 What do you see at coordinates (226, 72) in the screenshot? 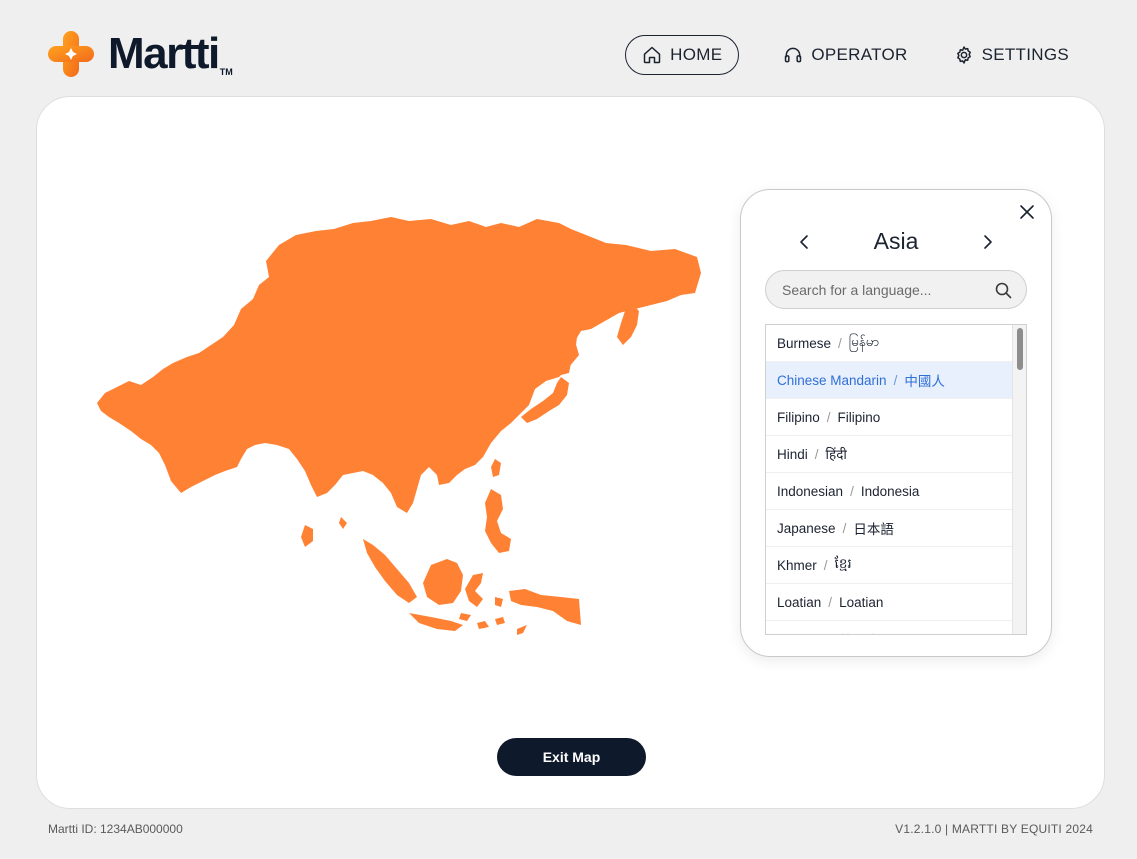
I see `brand-trademark: TM` at bounding box center [226, 72].